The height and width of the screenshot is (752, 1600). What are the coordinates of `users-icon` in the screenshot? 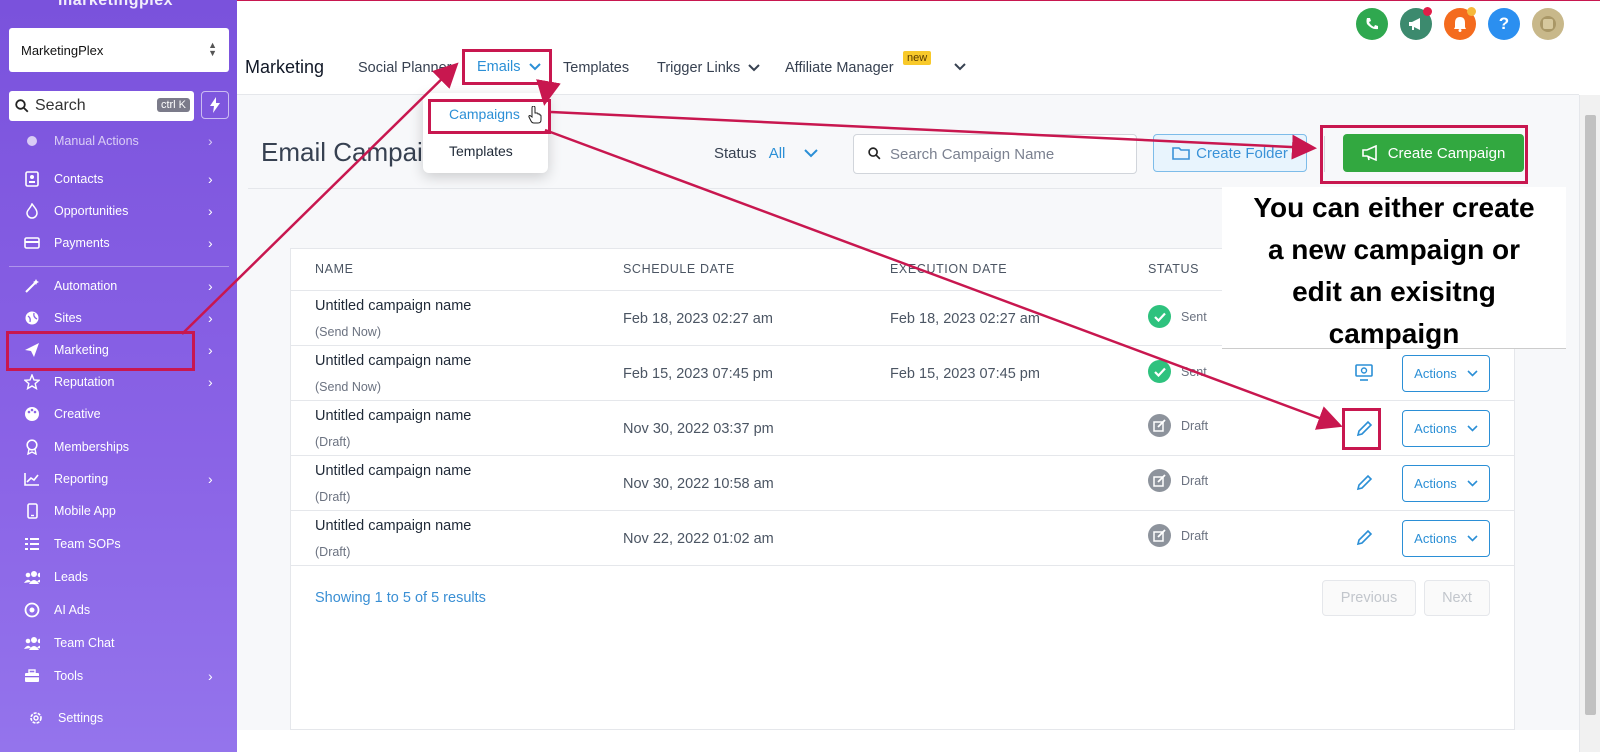 It's located at (32, 643).